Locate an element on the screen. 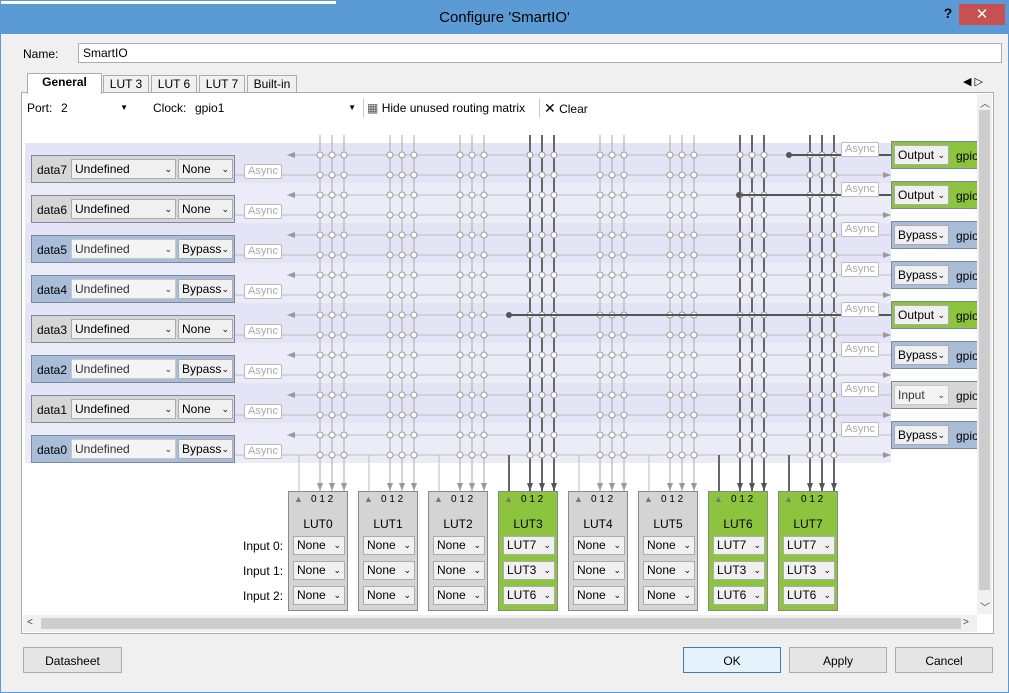  horizontal-scrollbar: < > is located at coordinates (500, 623).